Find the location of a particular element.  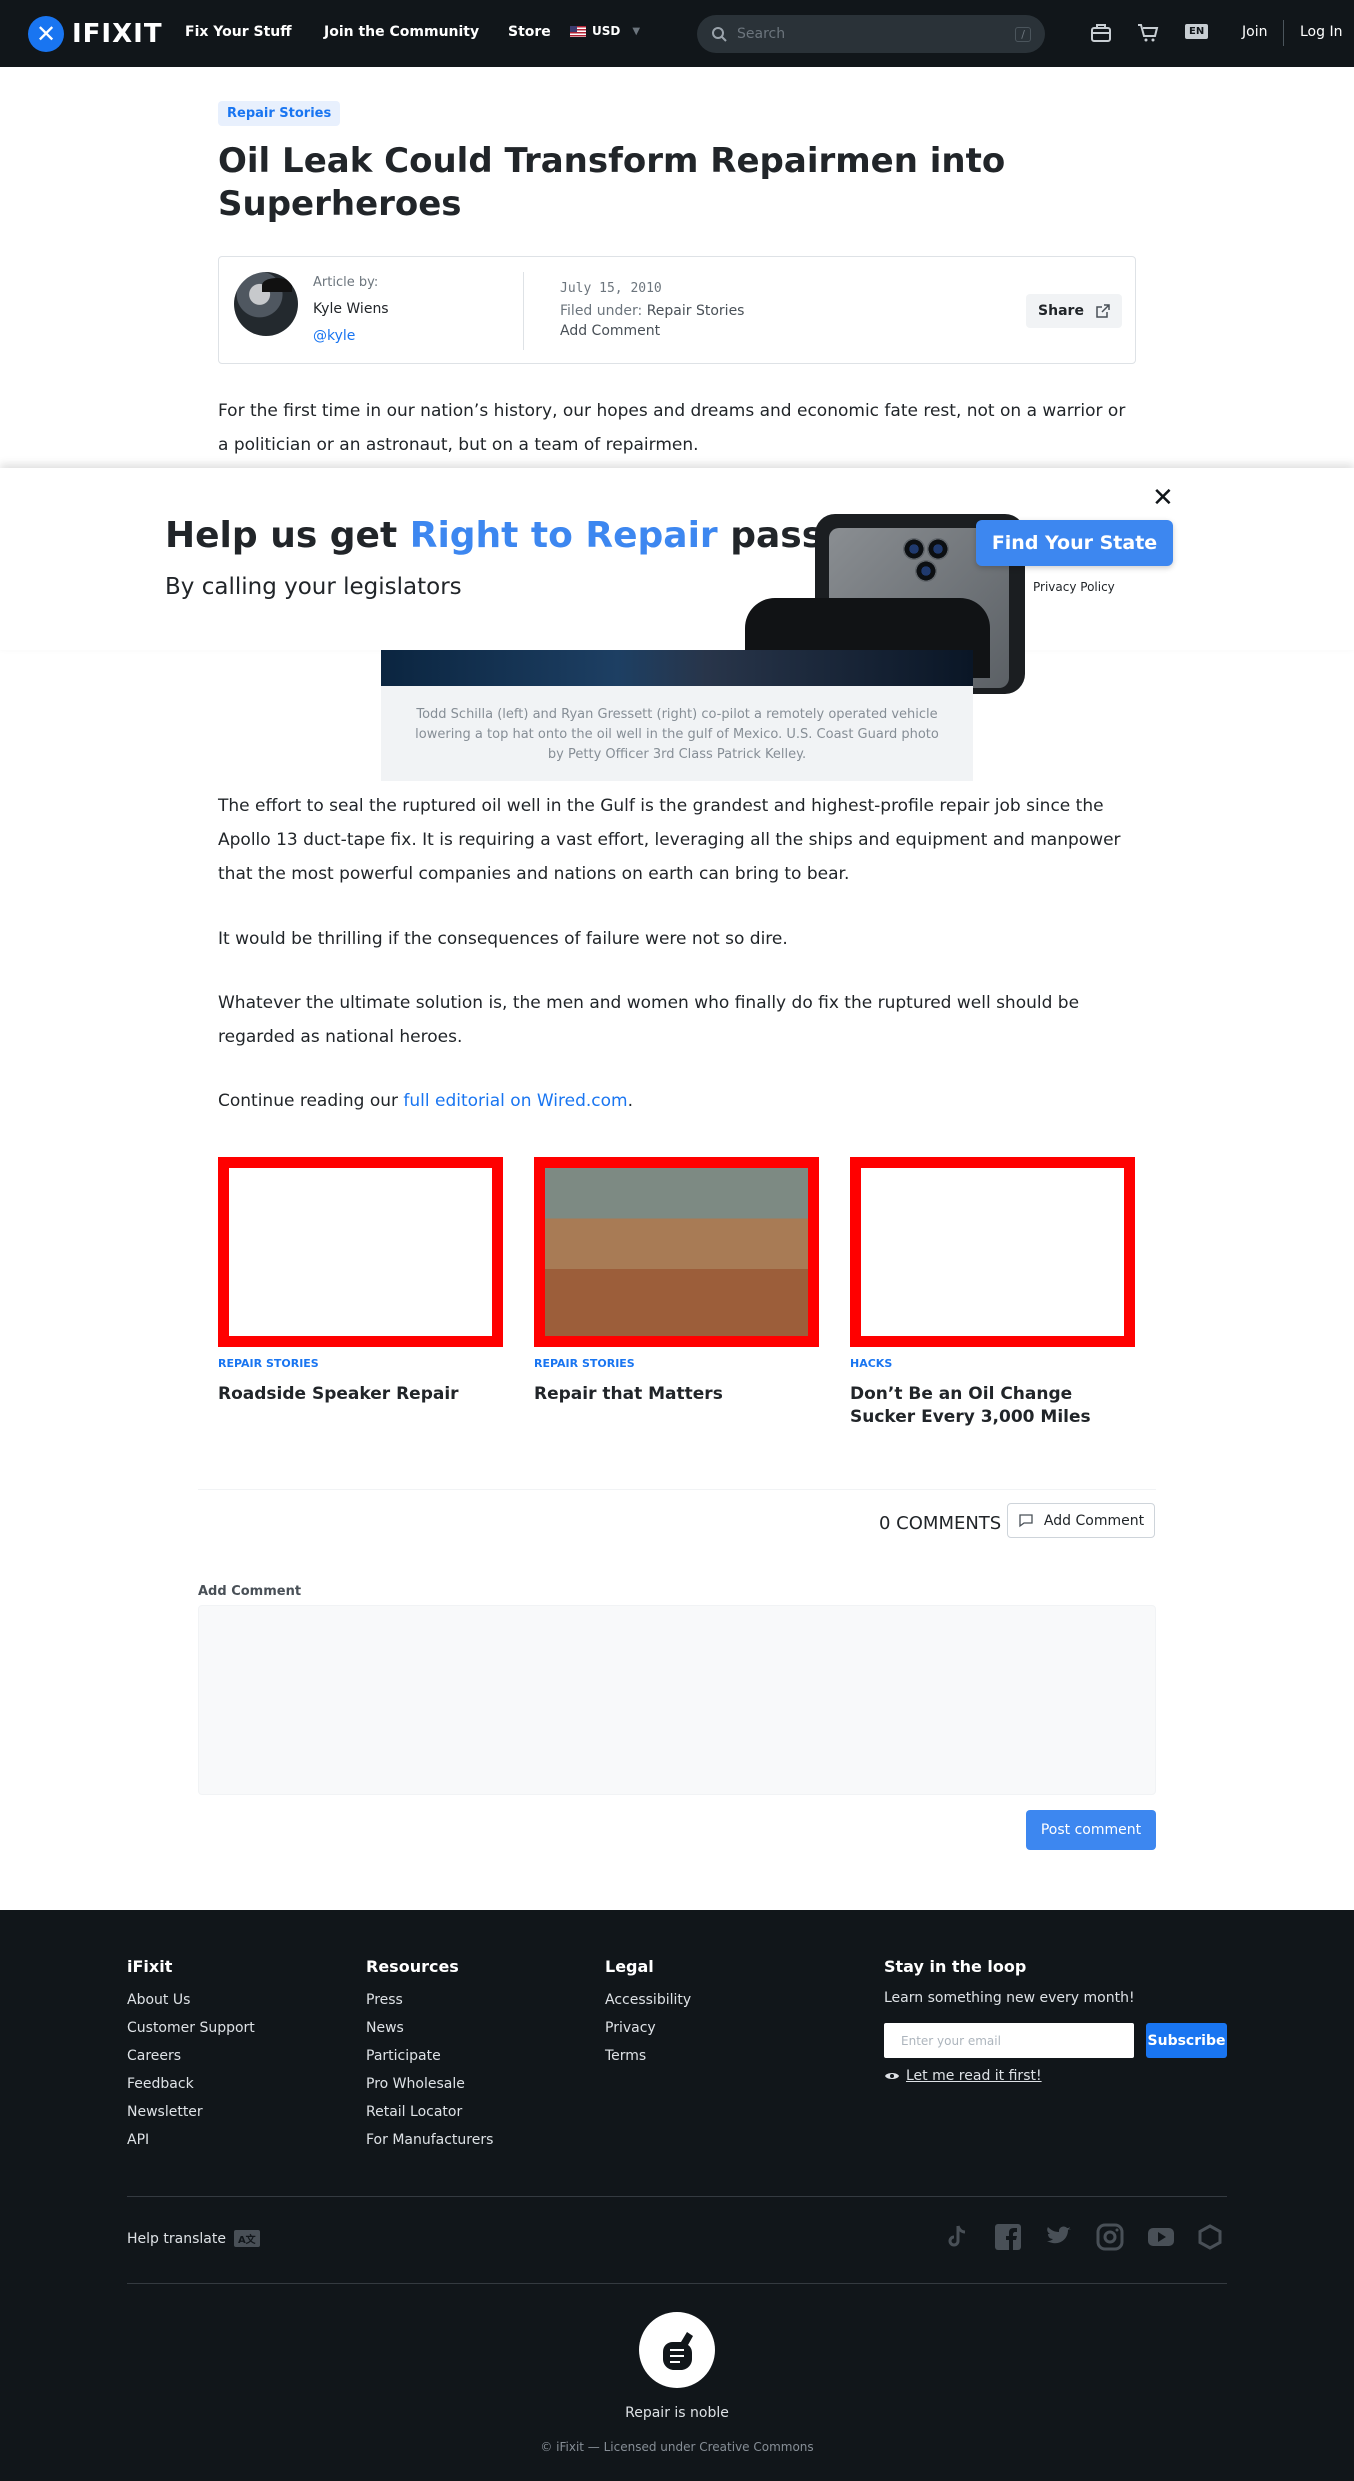

footer-link: API is located at coordinates (138, 2140).